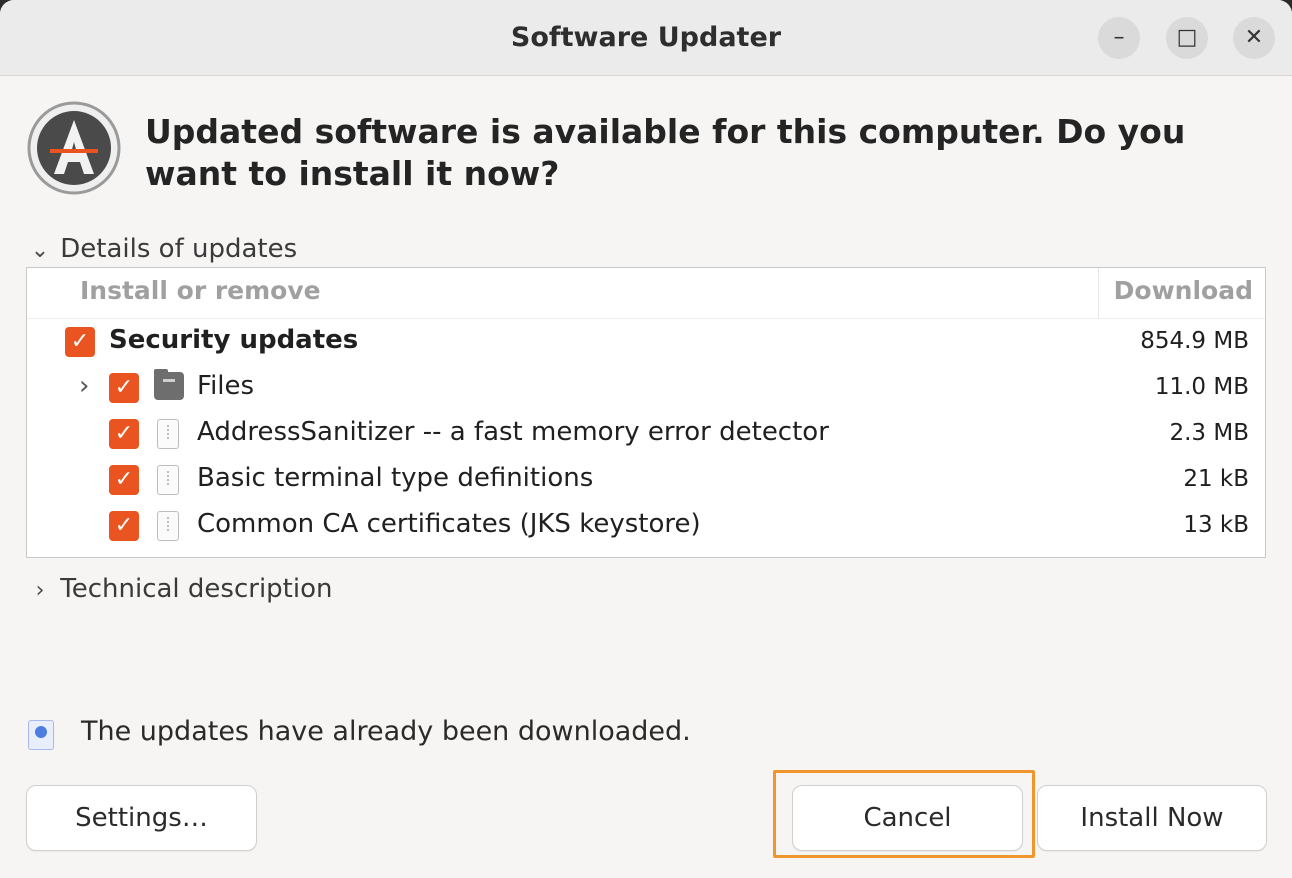 The image size is (1292, 878). What do you see at coordinates (1194, 341) in the screenshot?
I see `row-size: 854.9 MB` at bounding box center [1194, 341].